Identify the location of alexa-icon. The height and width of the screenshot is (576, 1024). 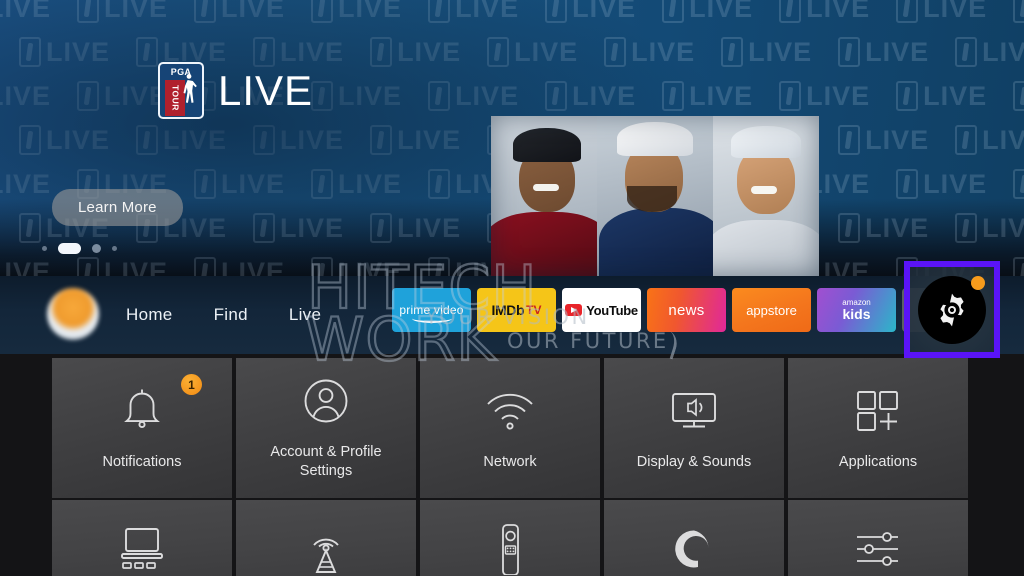
(694, 549).